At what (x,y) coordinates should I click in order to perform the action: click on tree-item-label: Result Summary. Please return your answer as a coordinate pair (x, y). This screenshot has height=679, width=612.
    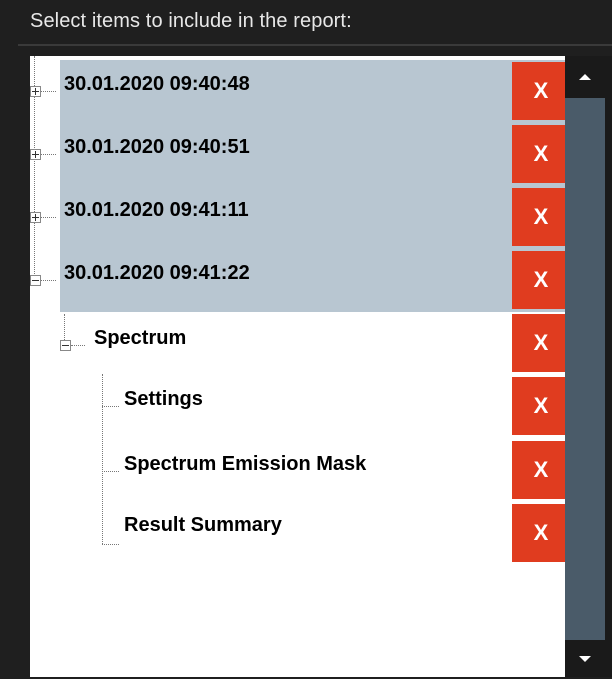
    Looking at the image, I should click on (203, 525).